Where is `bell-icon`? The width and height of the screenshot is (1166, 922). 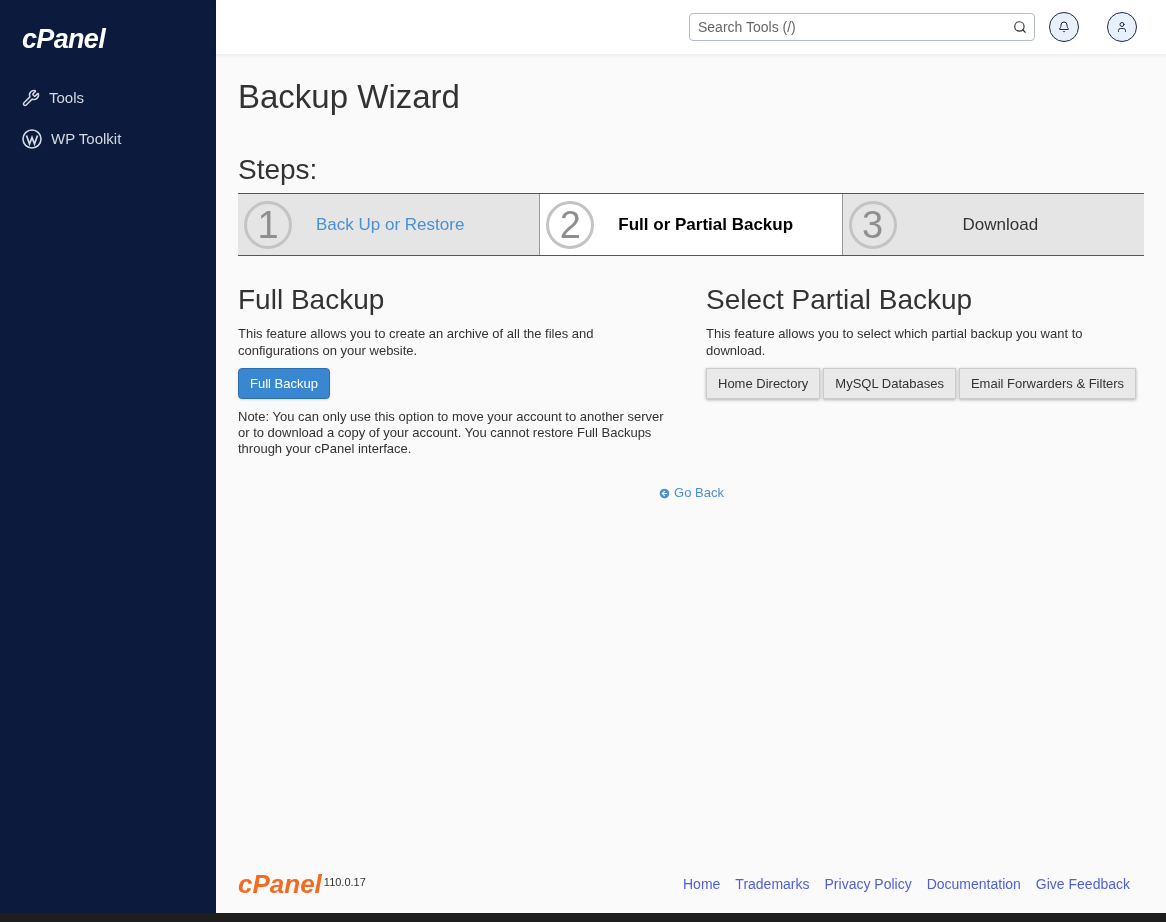
bell-icon is located at coordinates (1064, 27).